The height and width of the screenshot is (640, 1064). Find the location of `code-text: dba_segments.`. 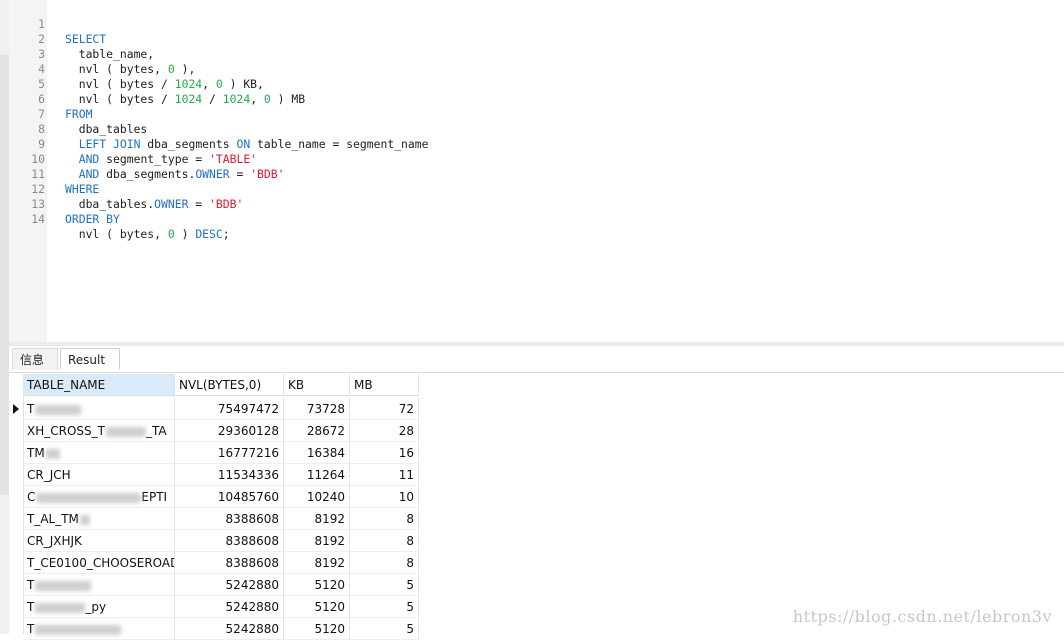

code-text: dba_segments. is located at coordinates (147, 174).